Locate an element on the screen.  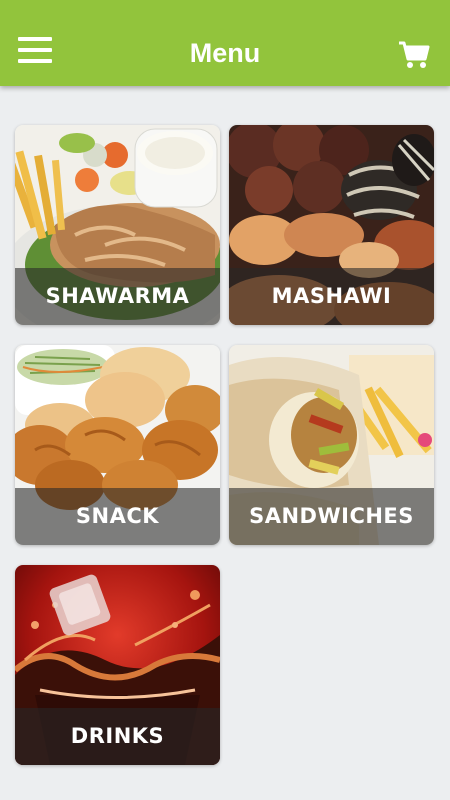
cart-button is located at coordinates (414, 55).